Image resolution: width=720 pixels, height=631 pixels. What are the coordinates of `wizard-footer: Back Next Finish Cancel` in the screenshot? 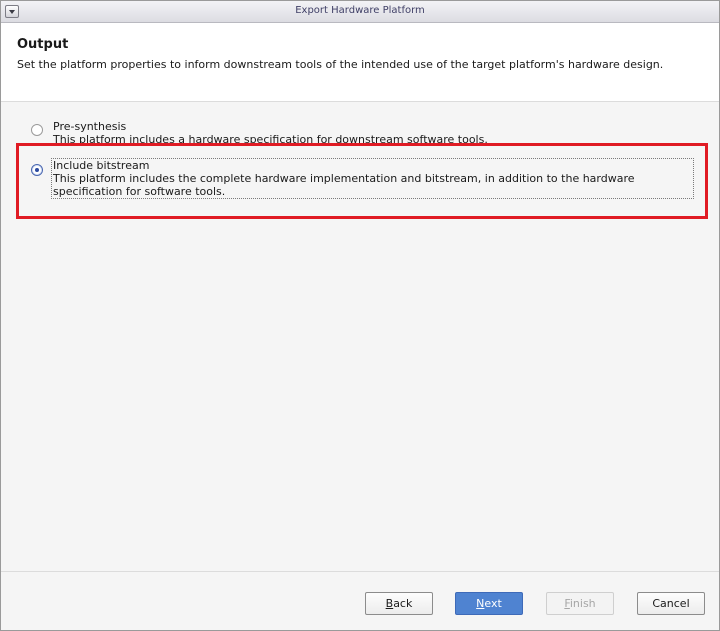 It's located at (360, 600).